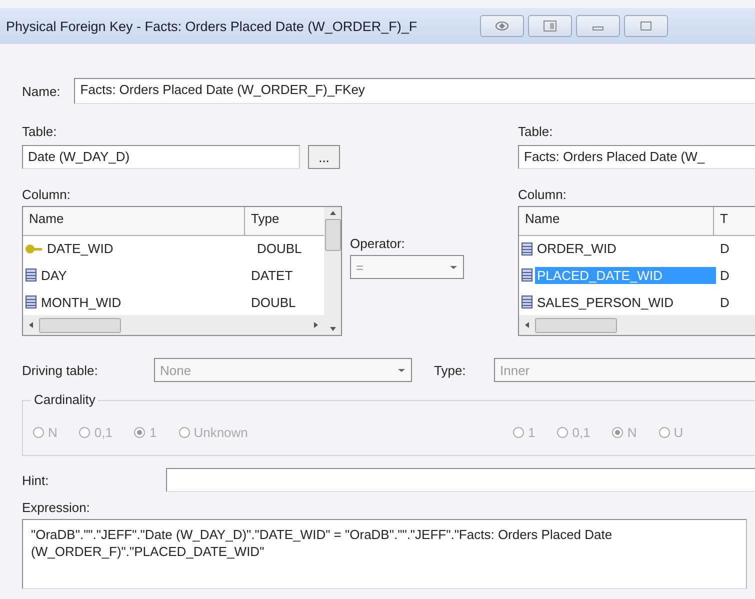 The image size is (755, 599). Describe the element at coordinates (577, 249) in the screenshot. I see `column-name: ORDER_WID` at that location.